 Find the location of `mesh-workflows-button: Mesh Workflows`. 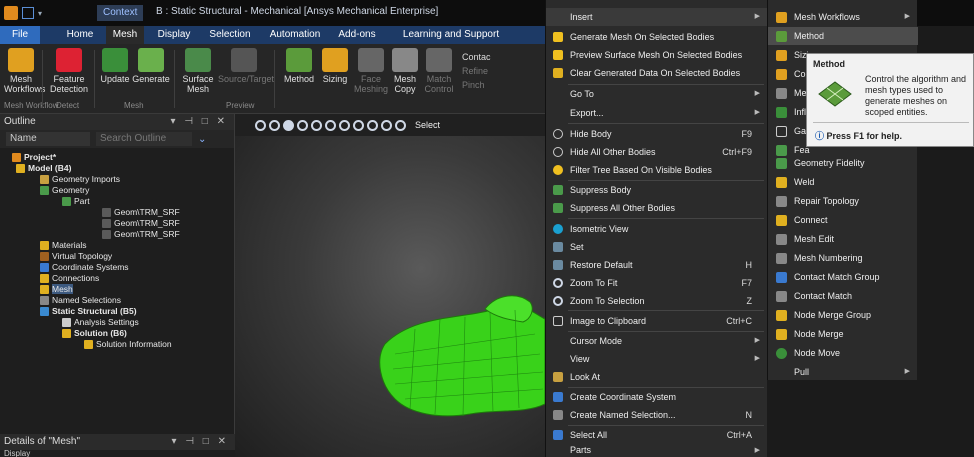

mesh-workflows-button: Mesh Workflows is located at coordinates (24, 71).